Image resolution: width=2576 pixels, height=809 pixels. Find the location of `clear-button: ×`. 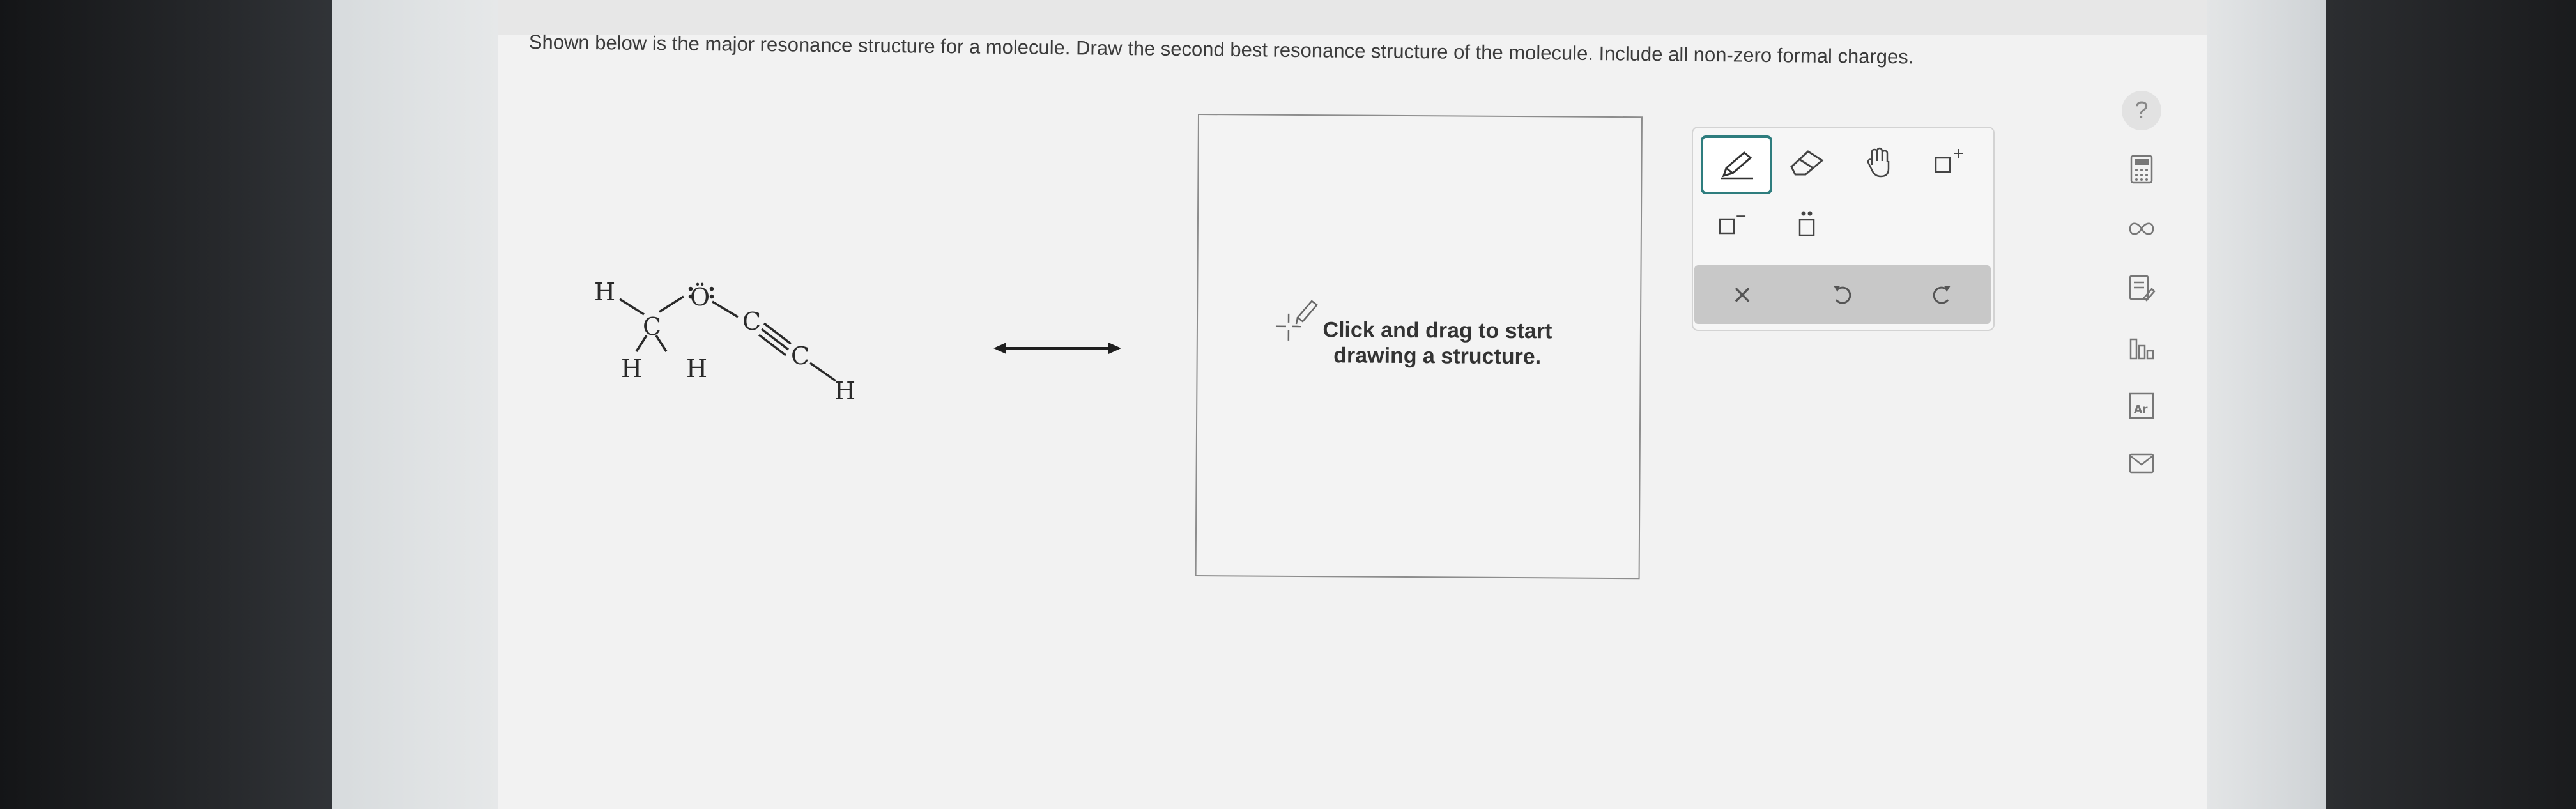

clear-button: × is located at coordinates (1742, 294).